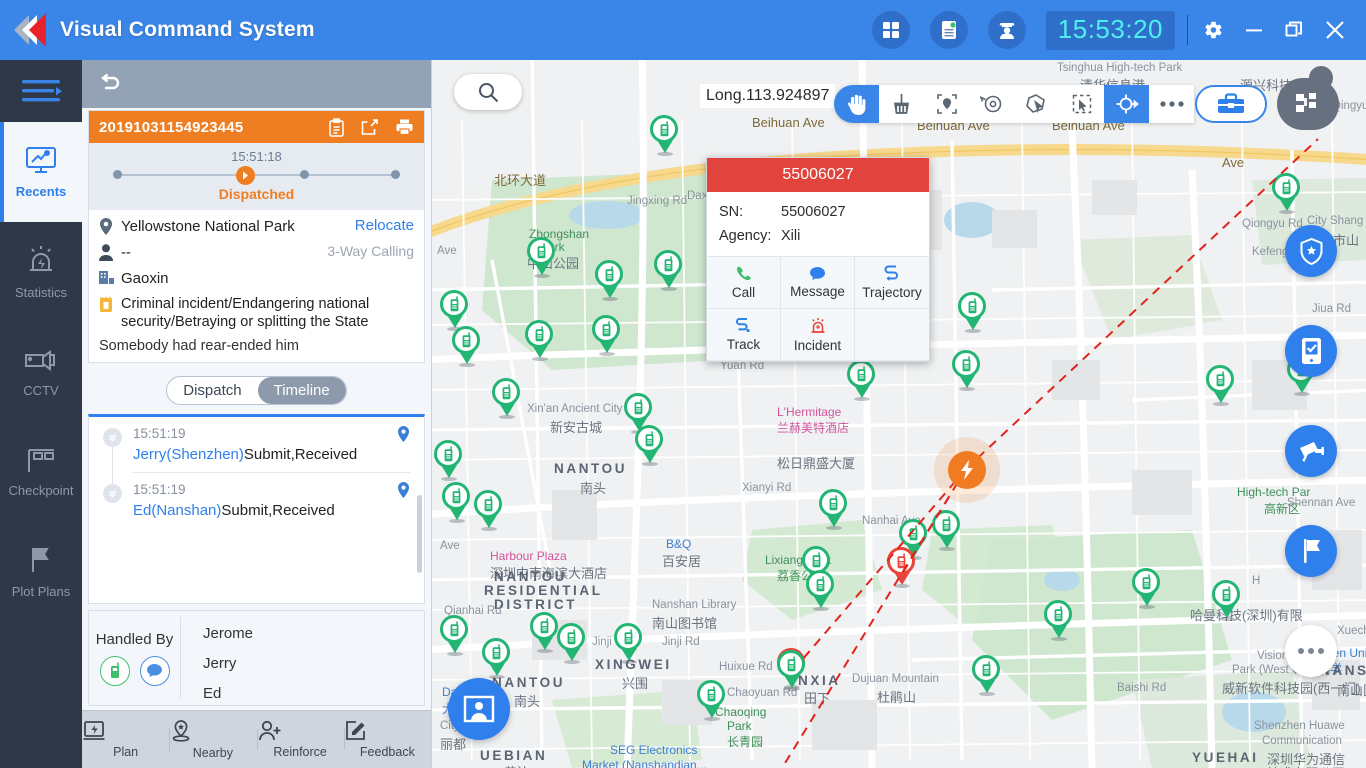 Image resolution: width=1366 pixels, height=768 pixels. I want to click on sidebar-item-statistics: Statistics, so click(41, 272).